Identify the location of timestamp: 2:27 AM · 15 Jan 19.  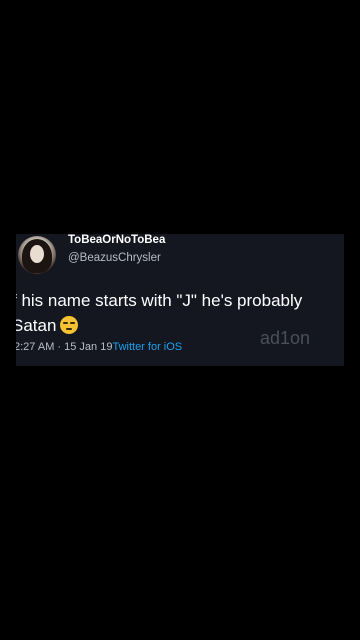
(64, 347).